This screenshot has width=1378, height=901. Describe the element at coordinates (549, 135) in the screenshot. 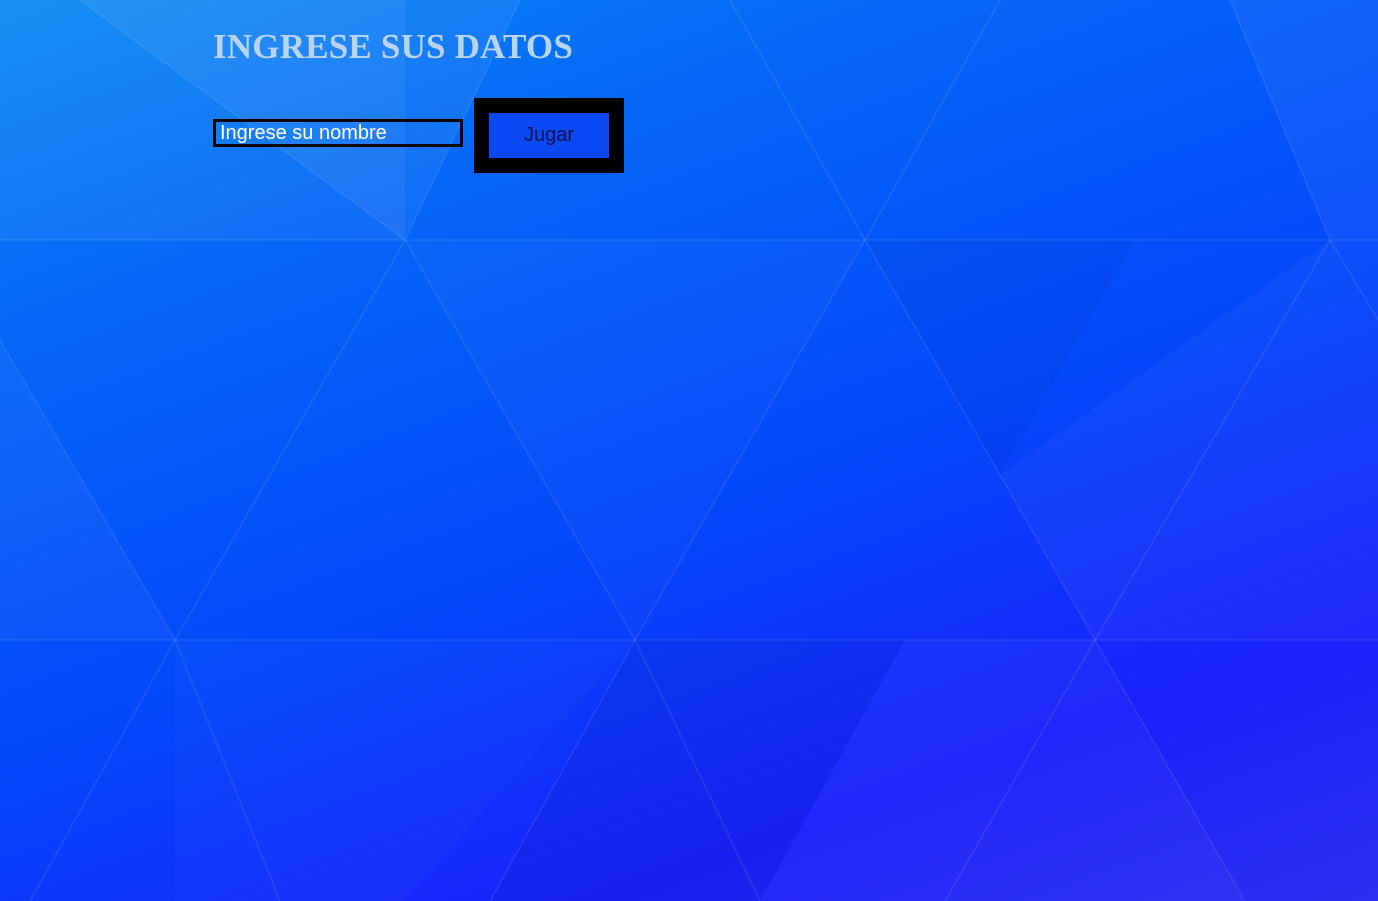

I see `play-button: Jugar` at that location.